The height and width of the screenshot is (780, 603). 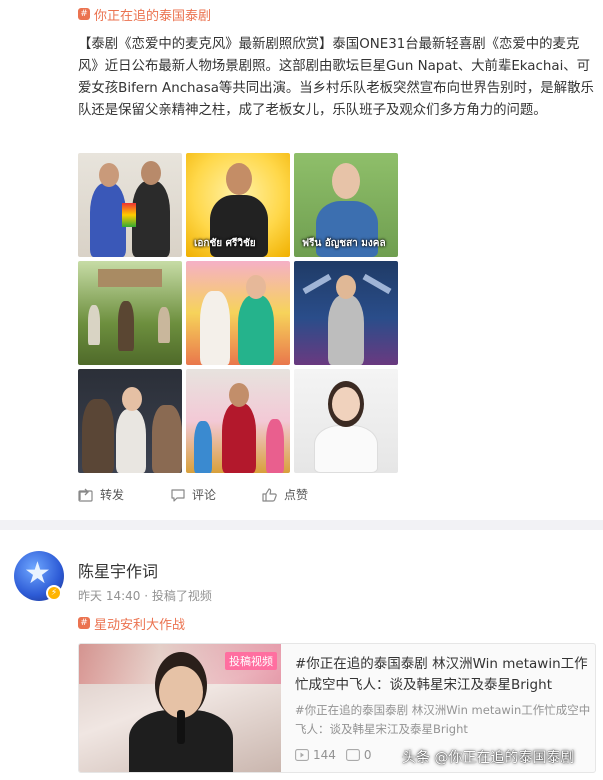 I want to click on topic-tag: # 星动安利大作战, so click(x=132, y=623).